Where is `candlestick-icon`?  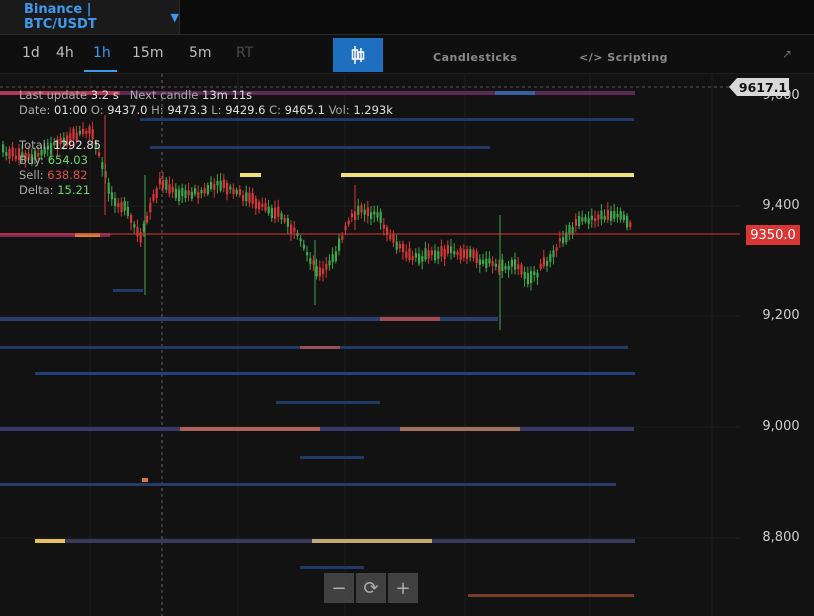 candlestick-icon is located at coordinates (358, 55).